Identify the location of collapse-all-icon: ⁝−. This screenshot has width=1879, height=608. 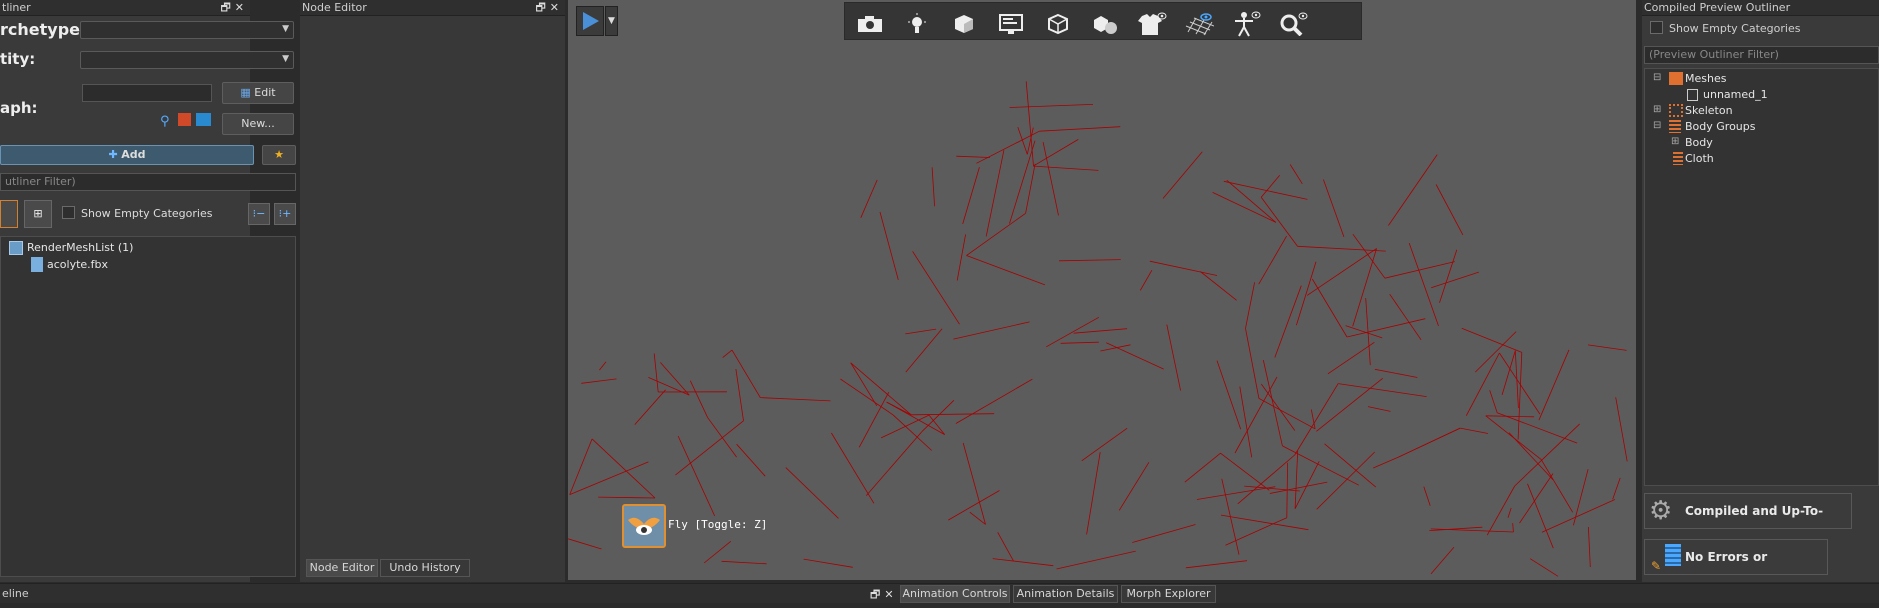
(259, 214).